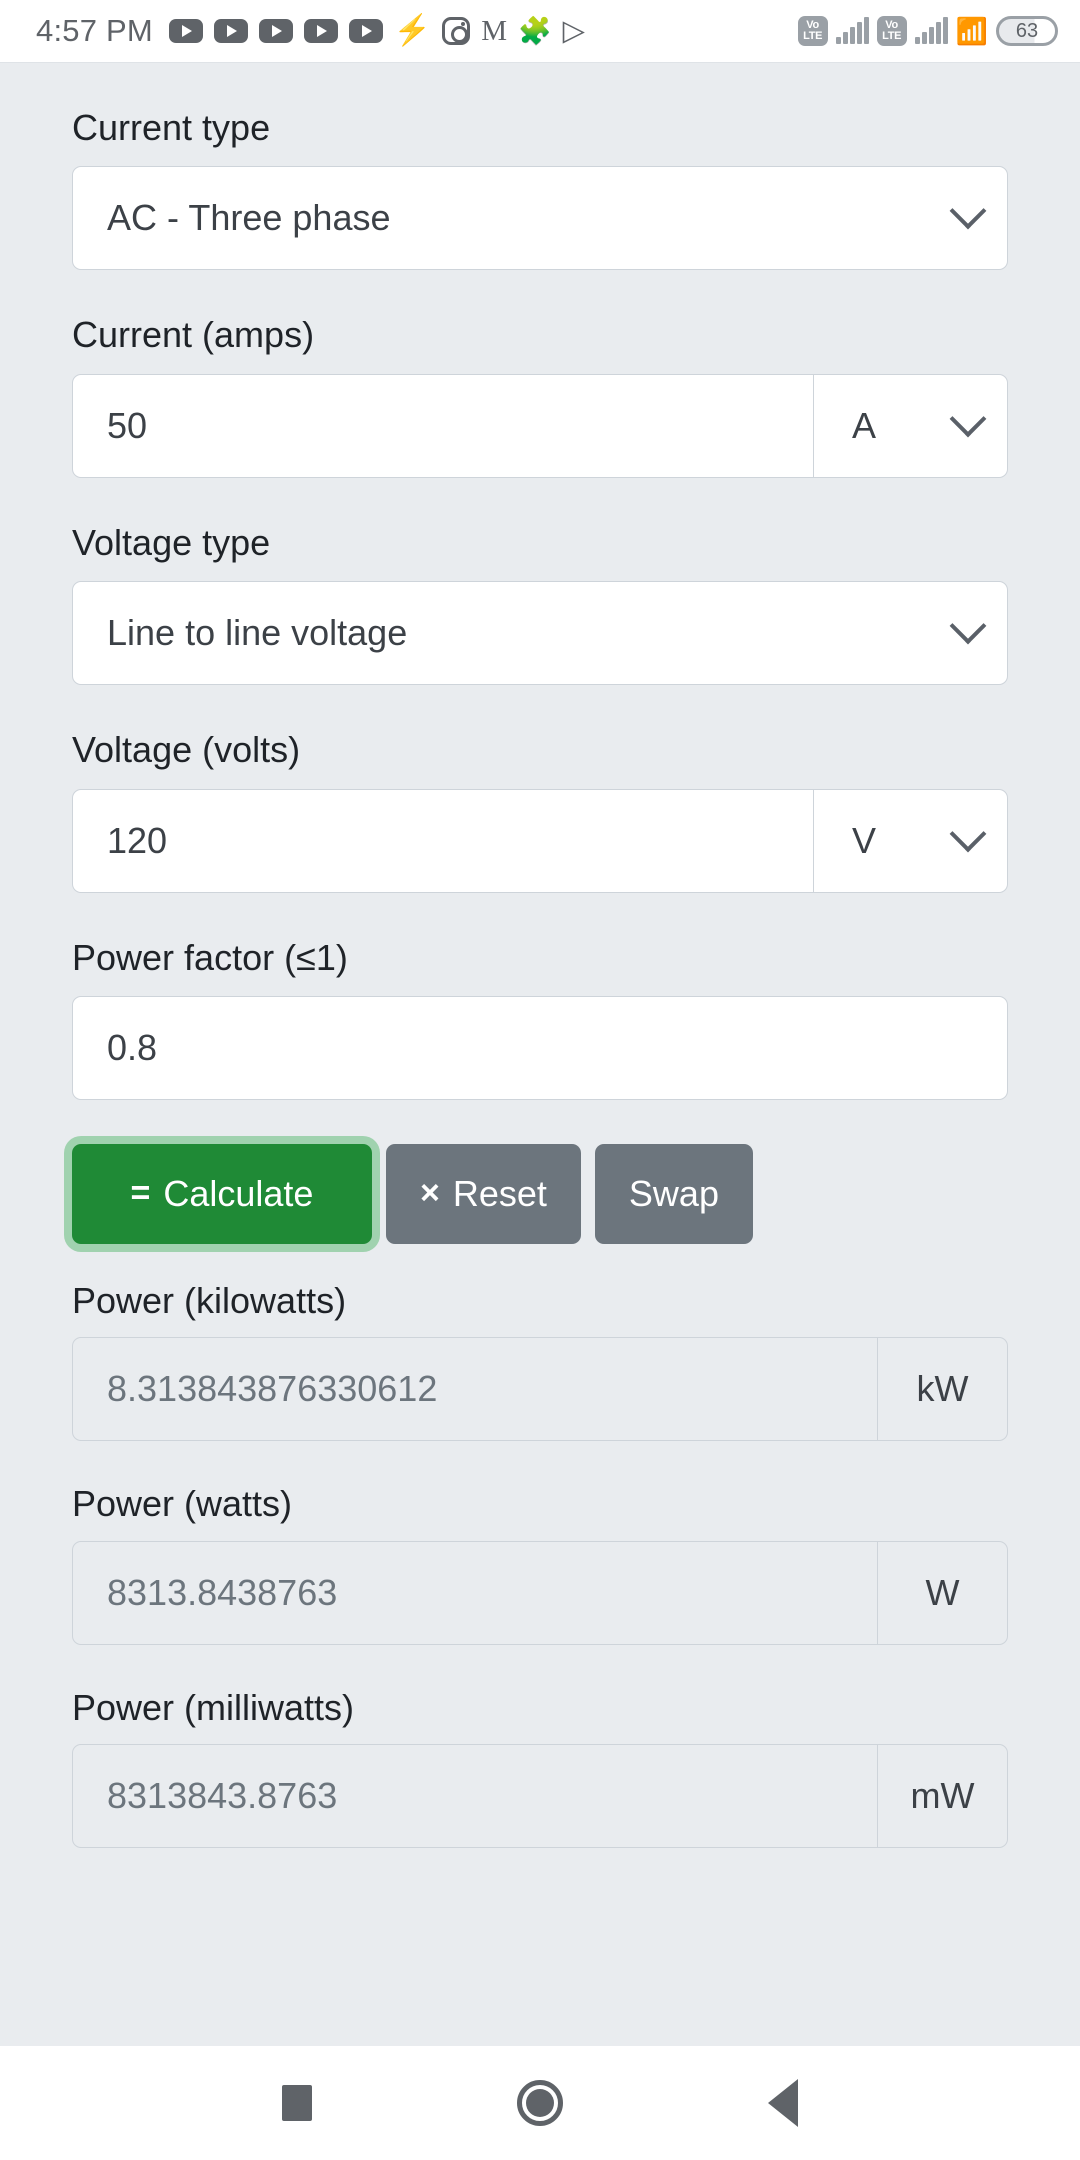 Image resolution: width=1080 pixels, height=2160 pixels. What do you see at coordinates (210, 957) in the screenshot?
I see `power-factor-label: Power factor (≤1)` at bounding box center [210, 957].